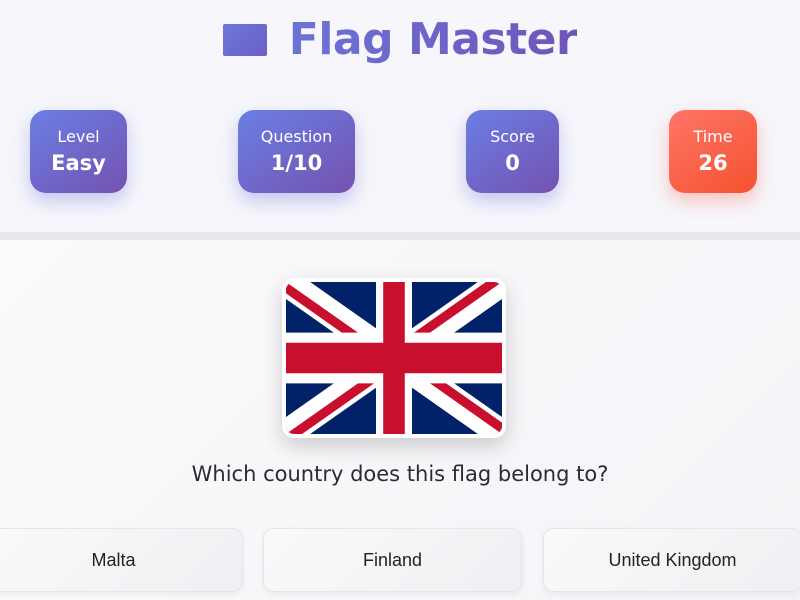 The image size is (800, 600). I want to click on answer-option-2: Finland, so click(392, 560).